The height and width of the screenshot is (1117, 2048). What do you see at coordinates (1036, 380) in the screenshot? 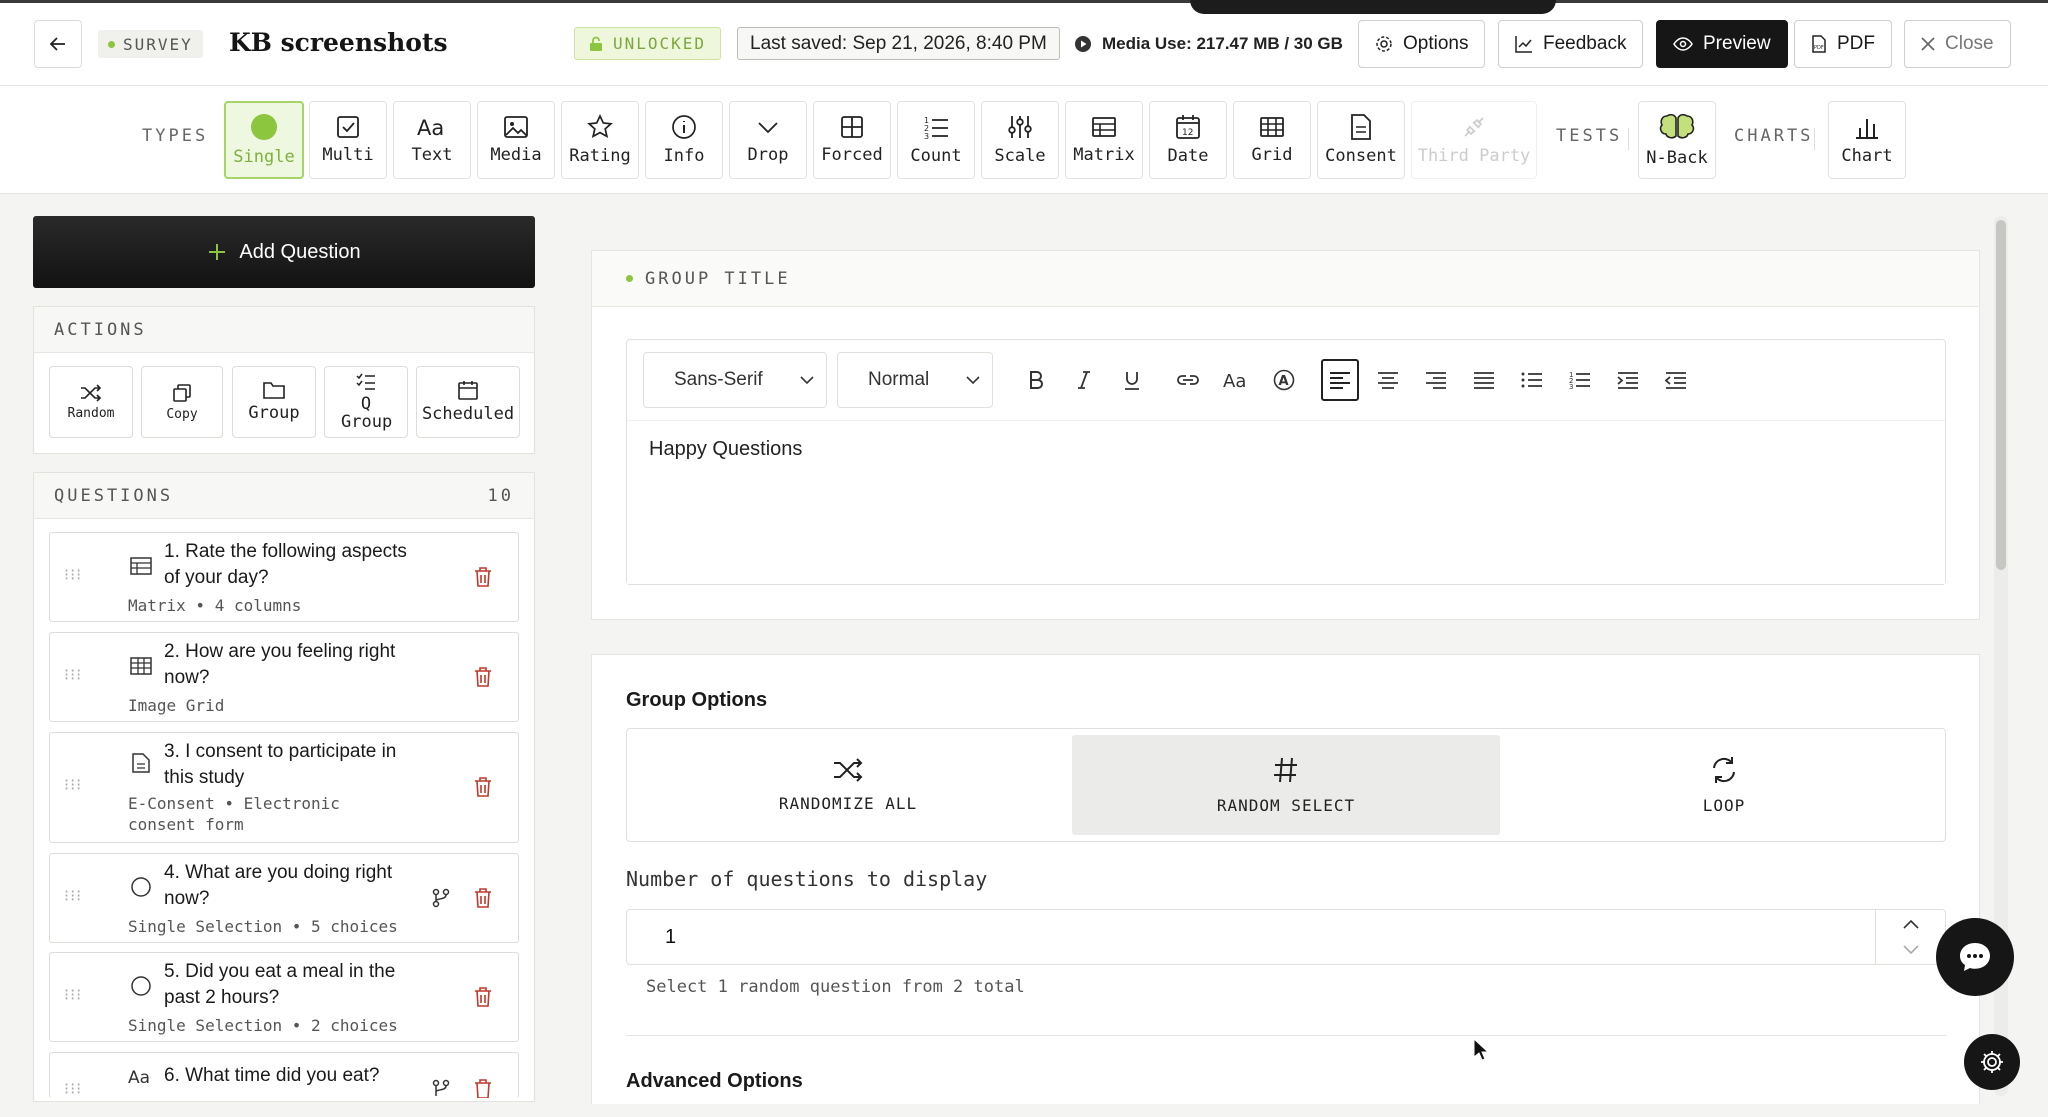
I see `bold-icon` at bounding box center [1036, 380].